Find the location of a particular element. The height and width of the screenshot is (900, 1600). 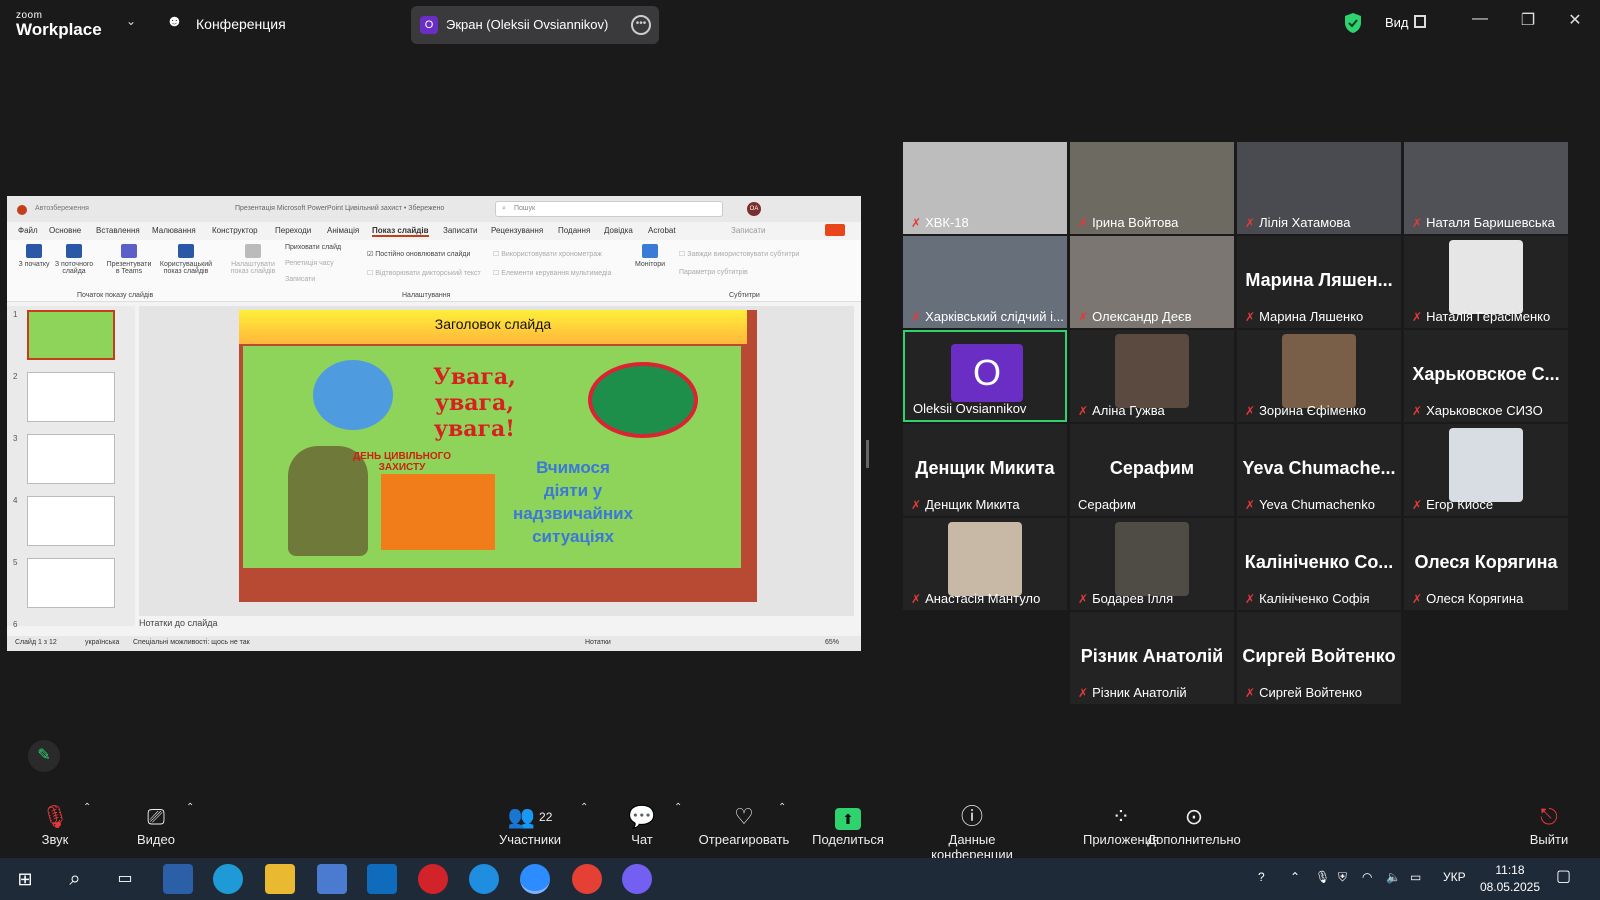

rehearse-button: Репетиція часу is located at coordinates (309, 263).